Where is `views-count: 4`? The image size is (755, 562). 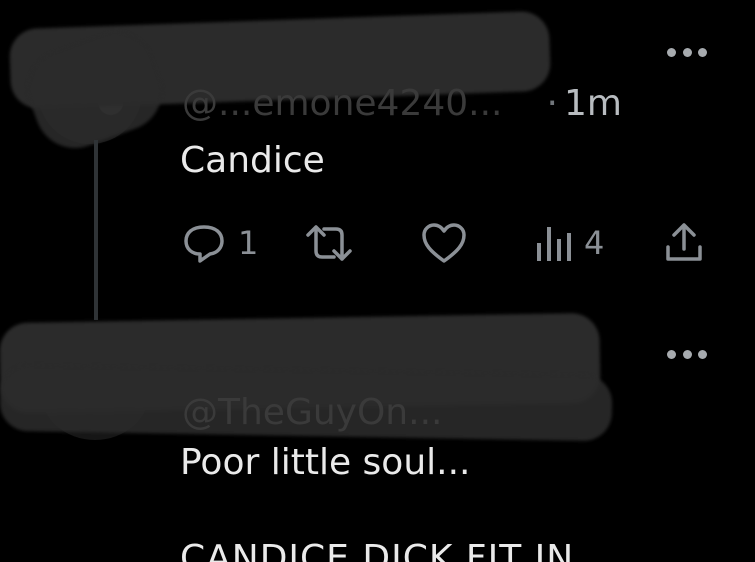
views-count: 4 is located at coordinates (594, 243).